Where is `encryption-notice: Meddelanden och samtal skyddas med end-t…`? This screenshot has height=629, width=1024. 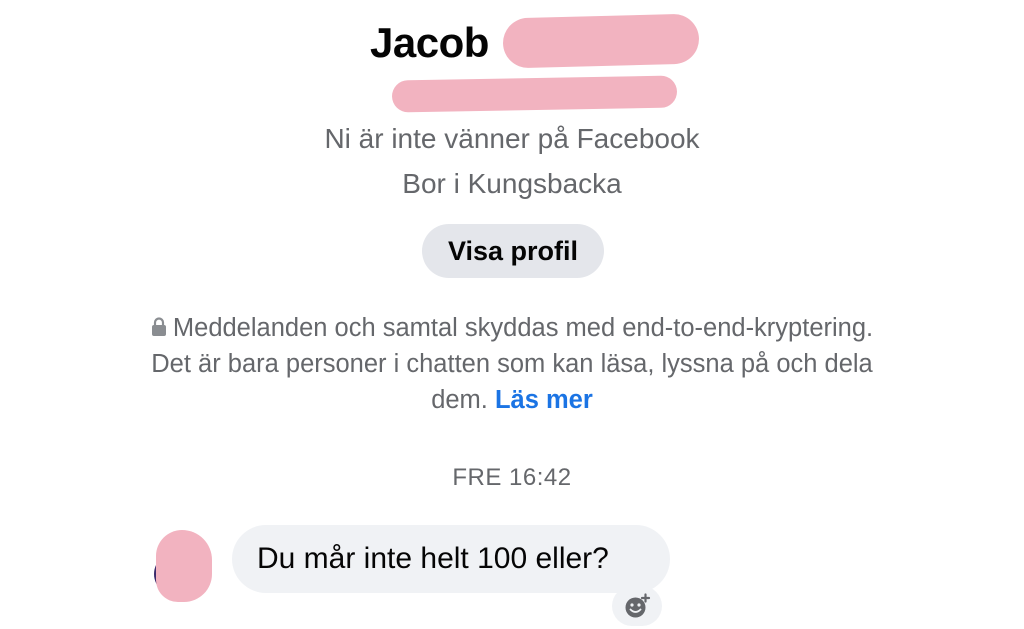
encryption-notice: Meddelanden och samtal skyddas med end-t… is located at coordinates (512, 364).